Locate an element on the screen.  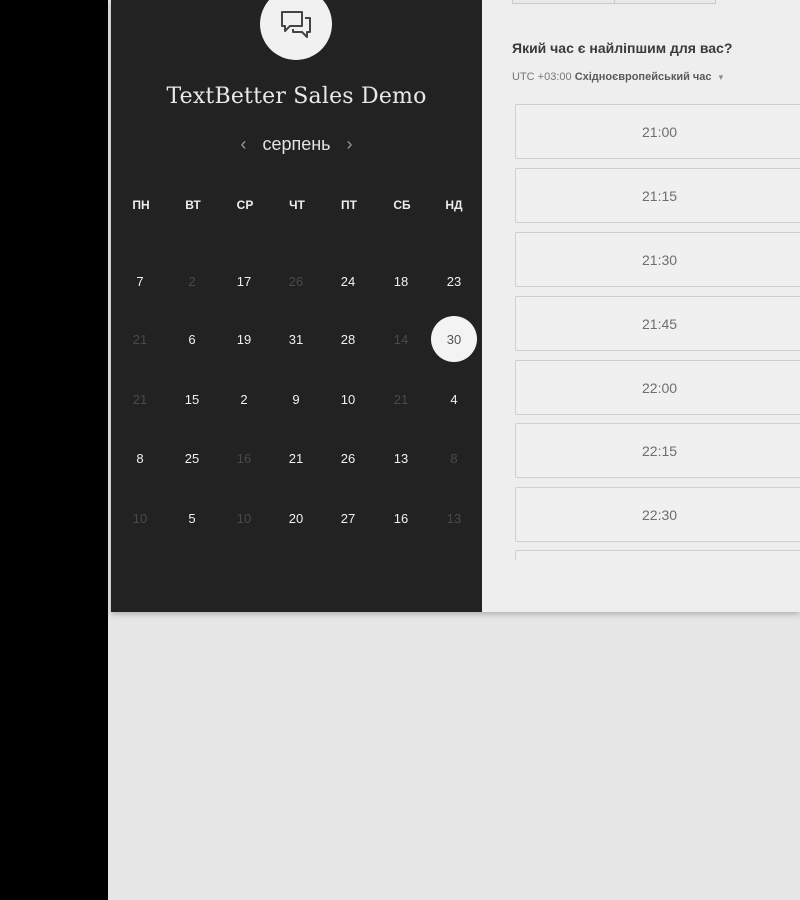
calendar-day: 28 is located at coordinates (348, 339).